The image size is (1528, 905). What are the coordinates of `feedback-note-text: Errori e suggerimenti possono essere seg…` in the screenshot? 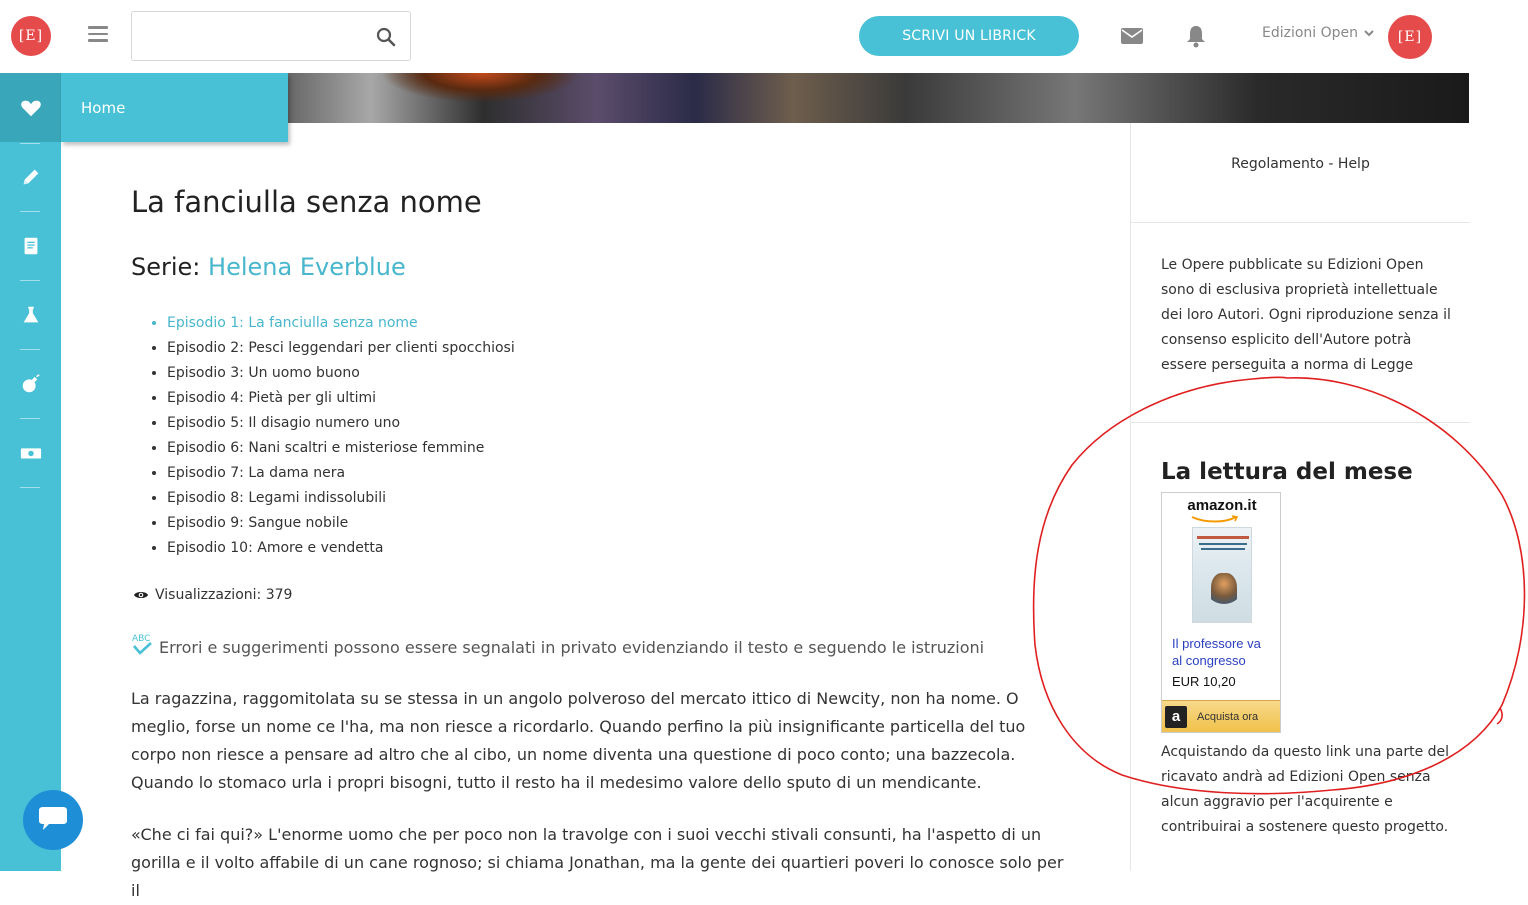 It's located at (572, 647).